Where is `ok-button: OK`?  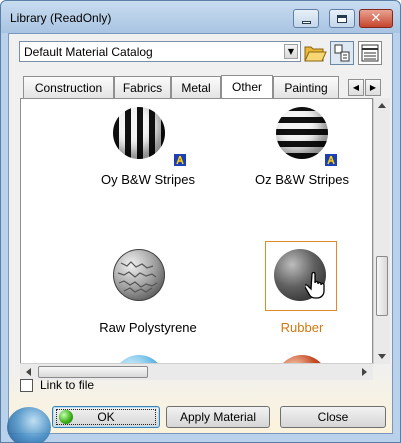 ok-button: OK is located at coordinates (106, 417).